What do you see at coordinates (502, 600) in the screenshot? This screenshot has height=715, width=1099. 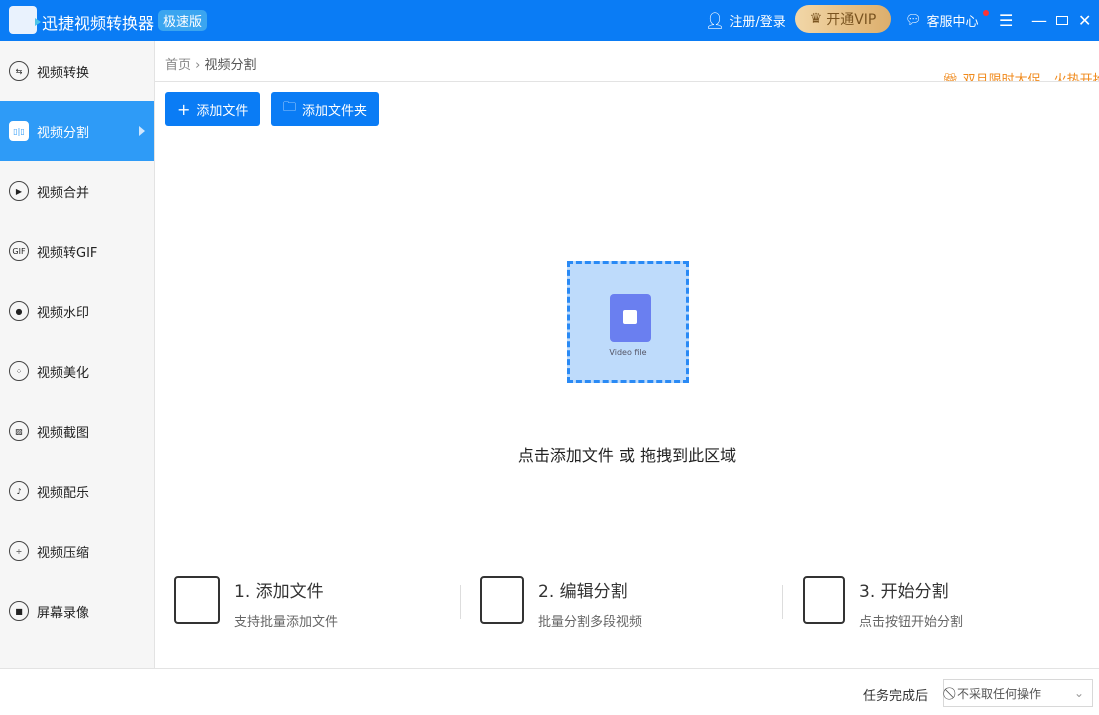 I see `split-icon` at bounding box center [502, 600].